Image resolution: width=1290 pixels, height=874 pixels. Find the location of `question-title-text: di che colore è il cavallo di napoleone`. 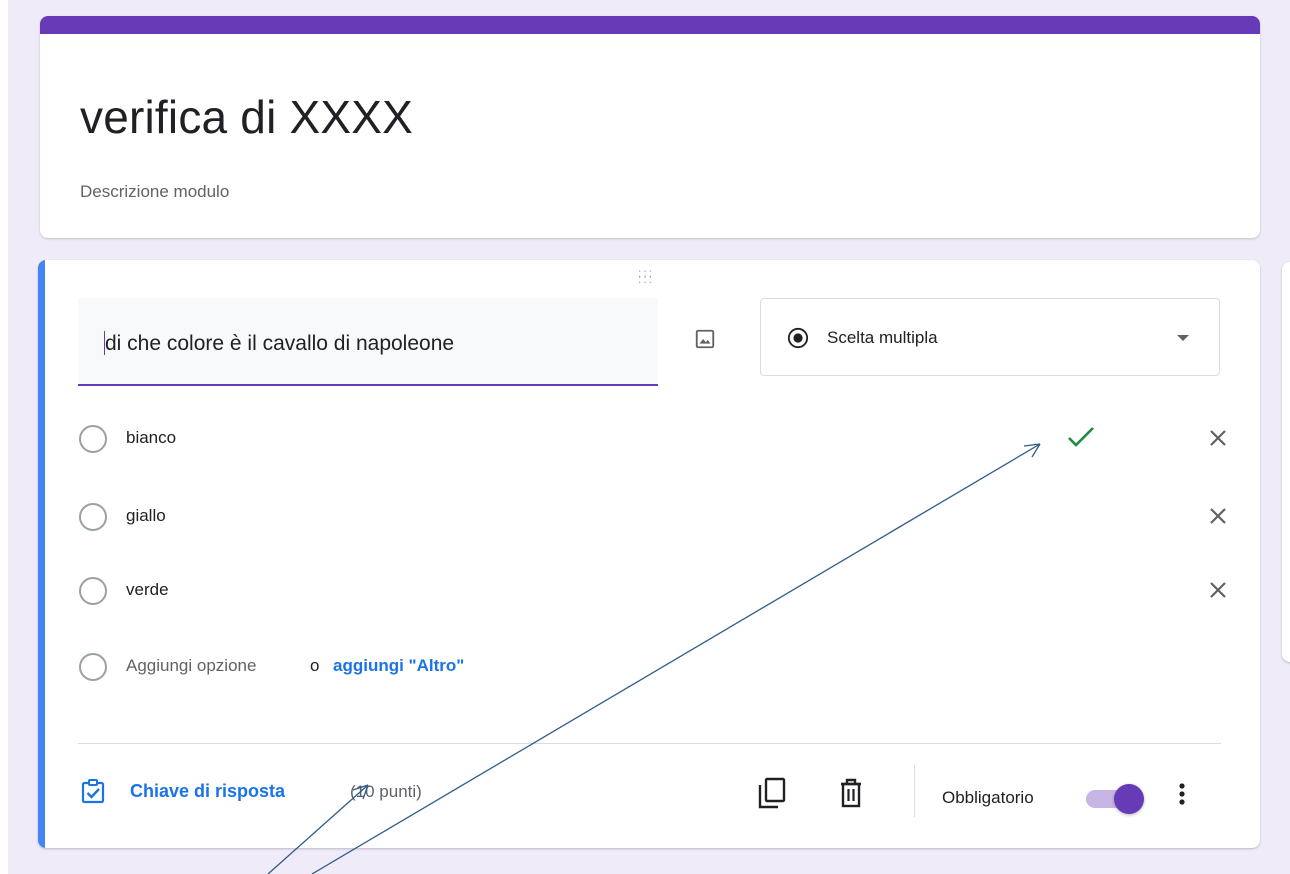

question-title-text: di che colore è il cavallo di napoleone is located at coordinates (280, 343).